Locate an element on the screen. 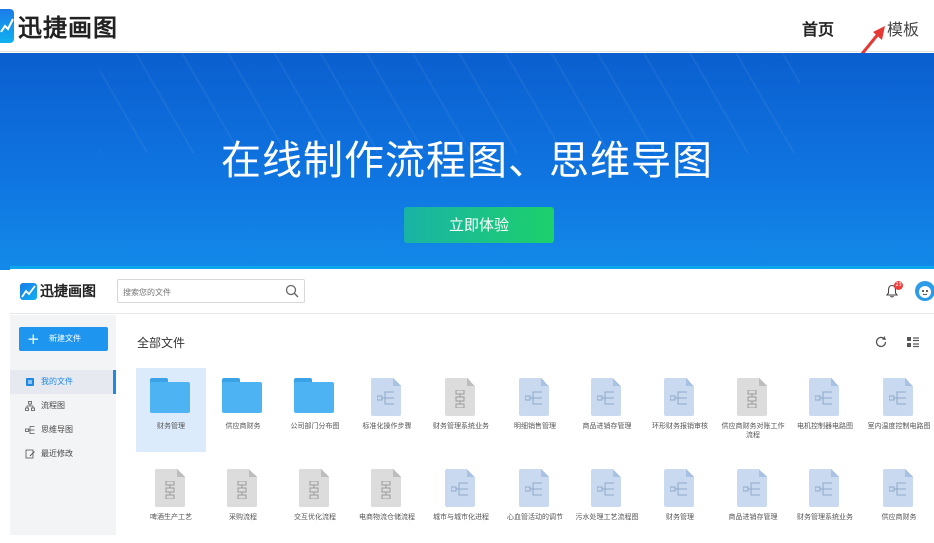  file-item: 财务管理 is located at coordinates (680, 501).